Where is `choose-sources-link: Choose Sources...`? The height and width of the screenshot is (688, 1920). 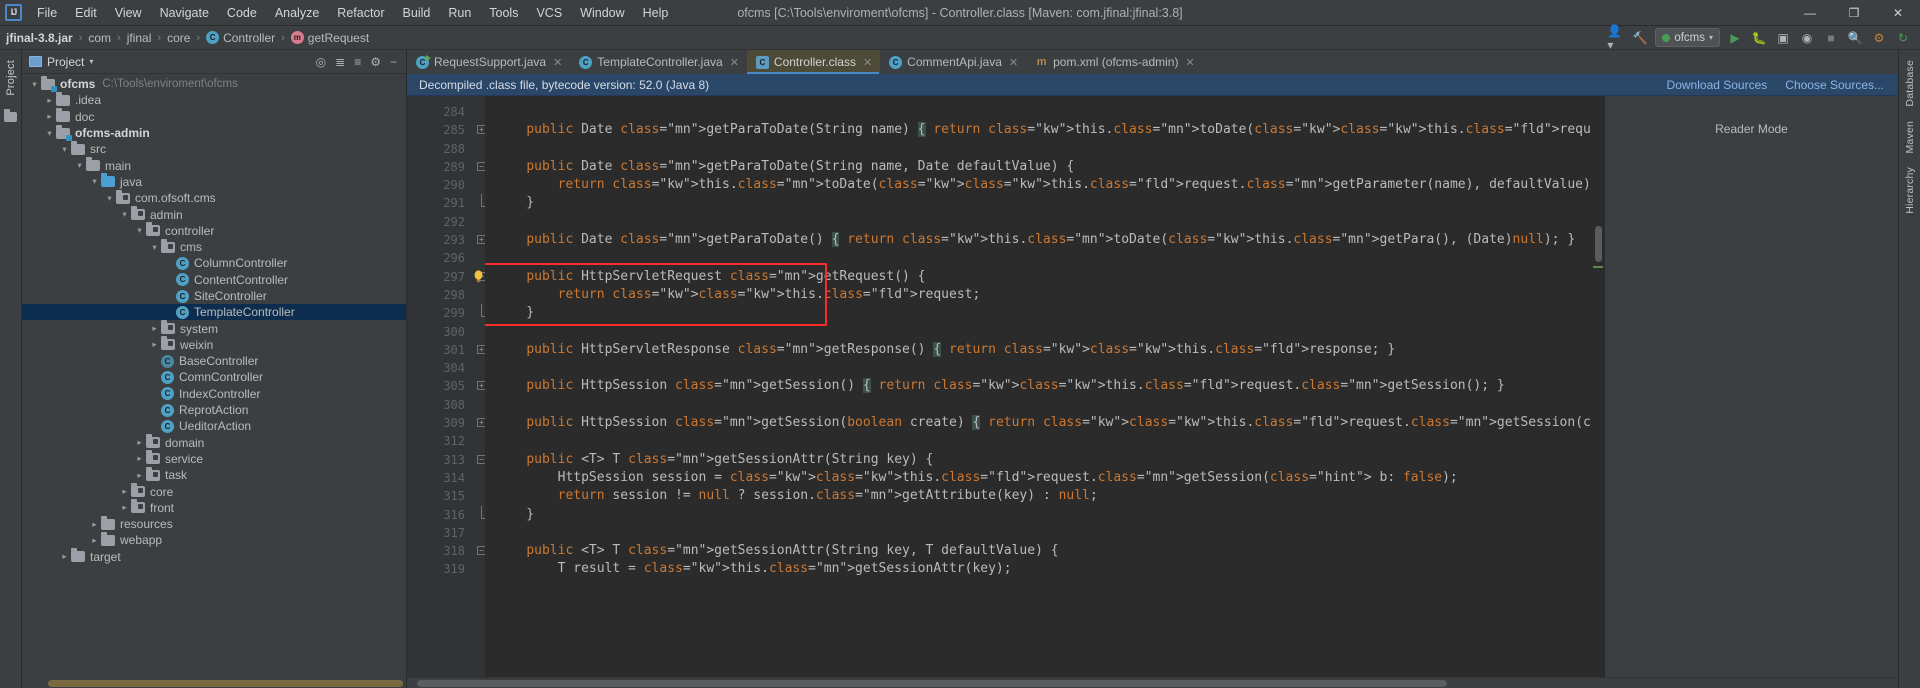 choose-sources-link: Choose Sources... is located at coordinates (1834, 85).